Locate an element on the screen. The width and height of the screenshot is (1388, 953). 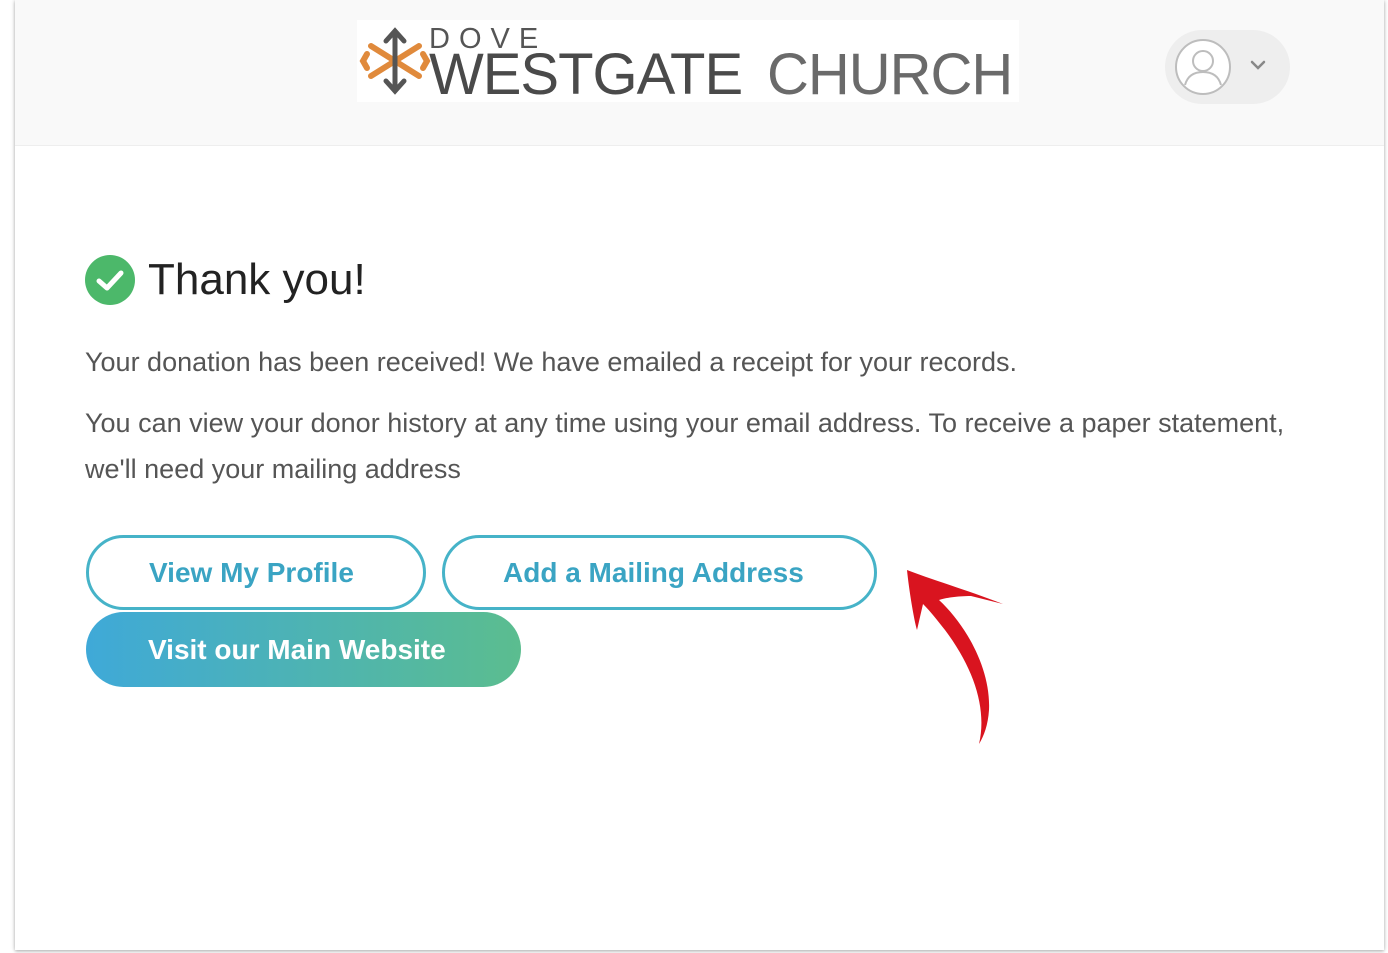
church-logo: DOVE WESTGATE CHURCH is located at coordinates (688, 63).